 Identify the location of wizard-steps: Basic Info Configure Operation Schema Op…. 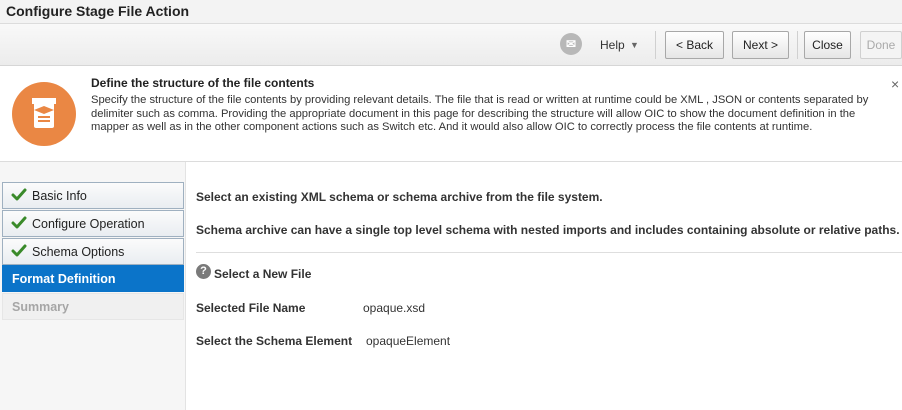
(93, 286).